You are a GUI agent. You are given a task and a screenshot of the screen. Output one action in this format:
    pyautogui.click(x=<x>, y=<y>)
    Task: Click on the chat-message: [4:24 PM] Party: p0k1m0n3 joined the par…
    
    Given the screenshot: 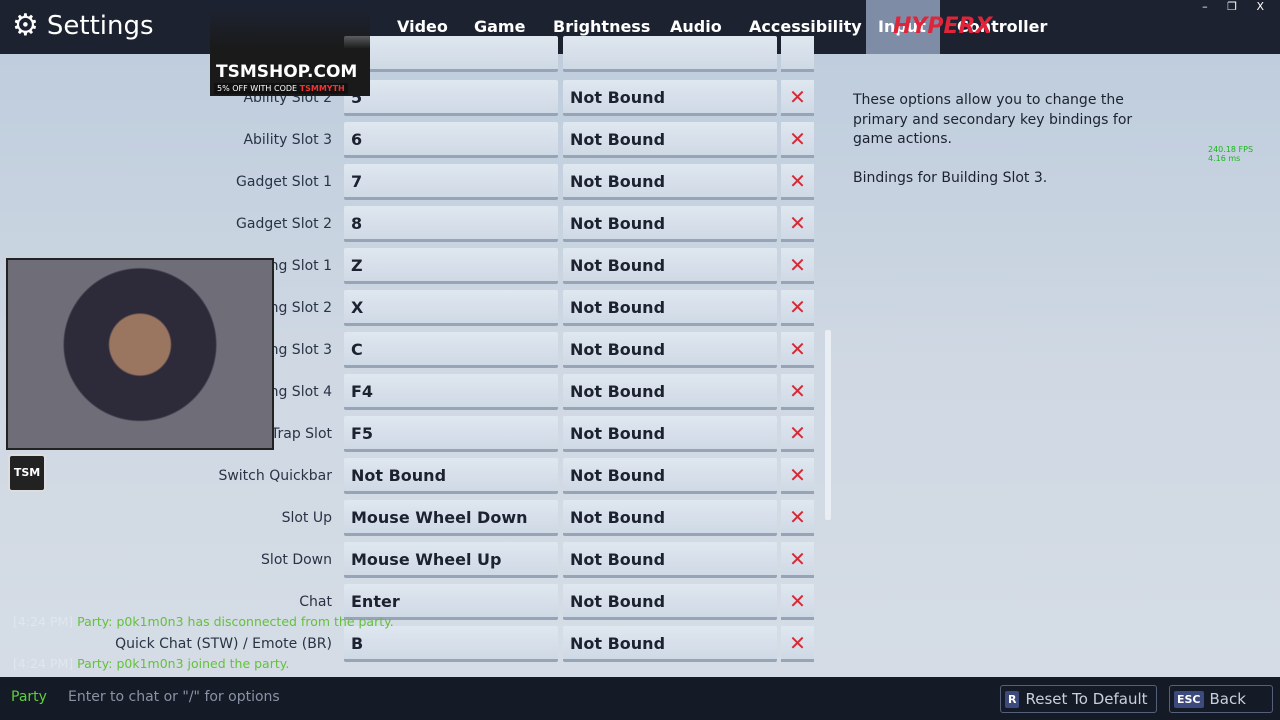 What is the action you would take?
    pyautogui.click(x=151, y=663)
    